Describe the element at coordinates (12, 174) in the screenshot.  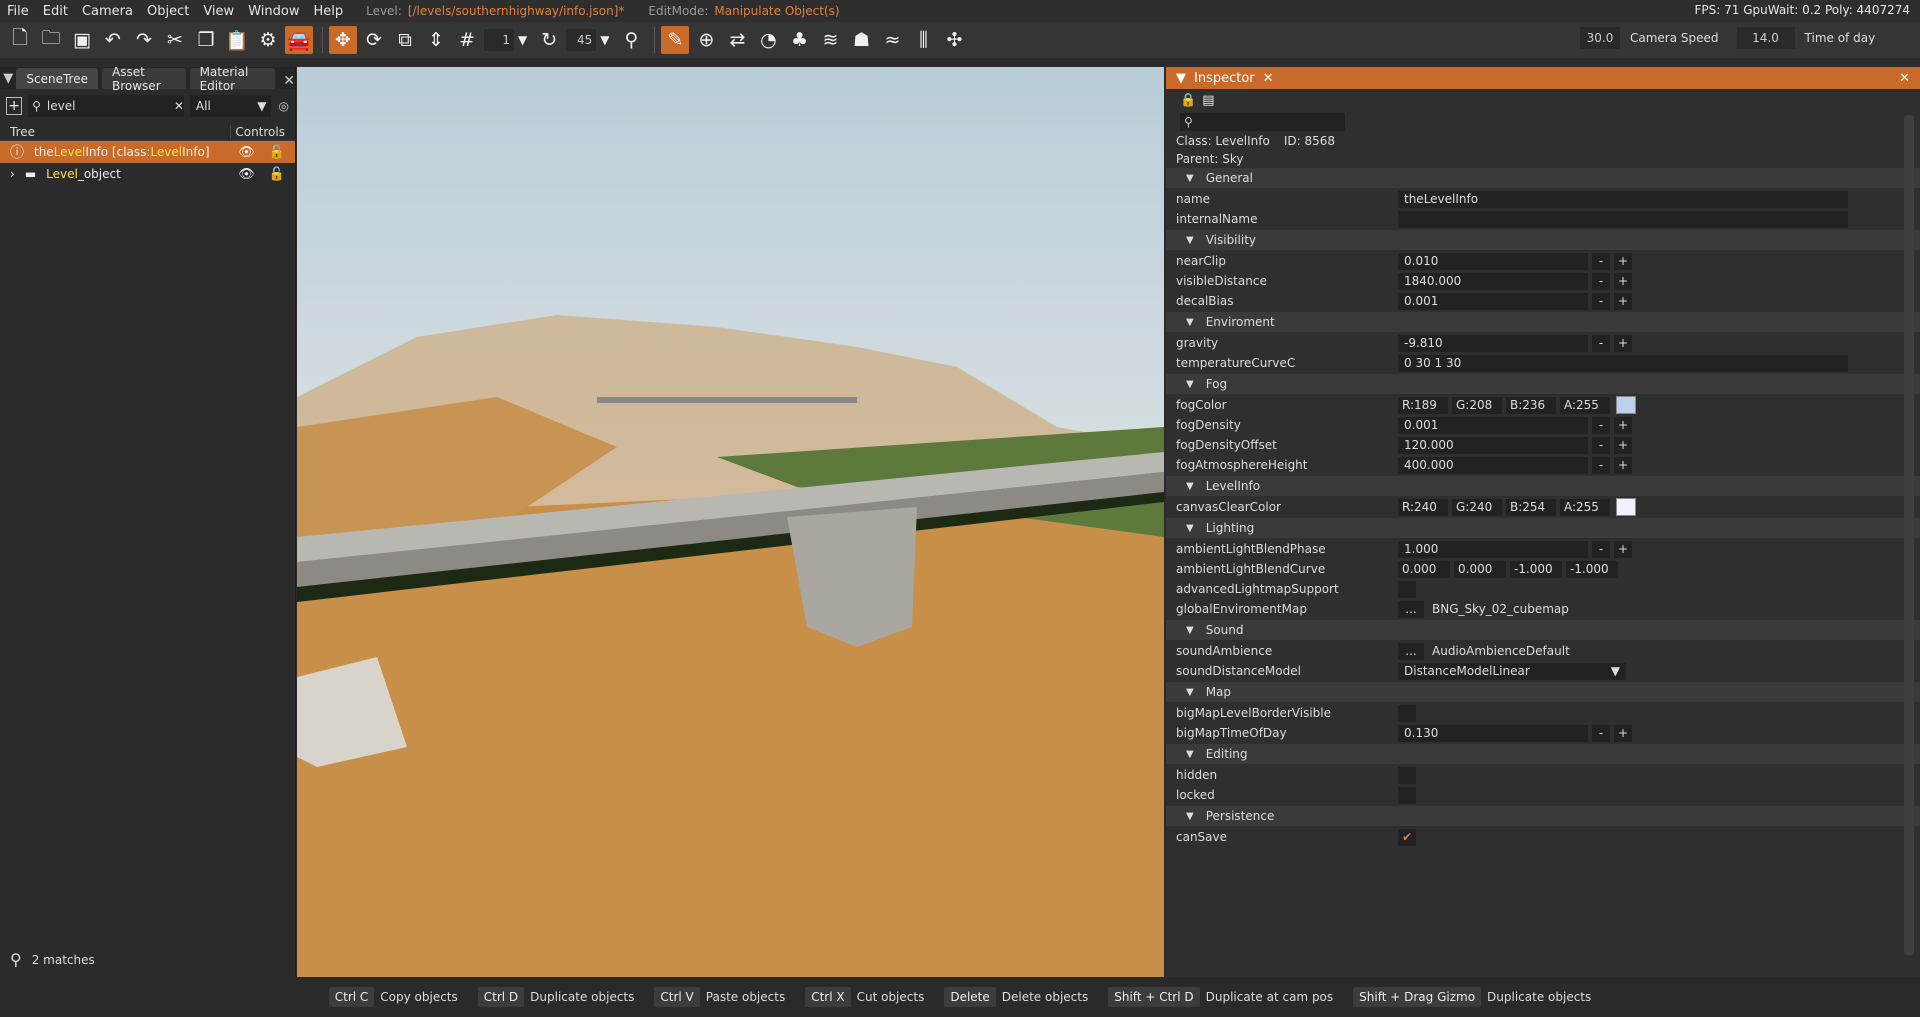
I see `expand-chevron-icon: ›` at that location.